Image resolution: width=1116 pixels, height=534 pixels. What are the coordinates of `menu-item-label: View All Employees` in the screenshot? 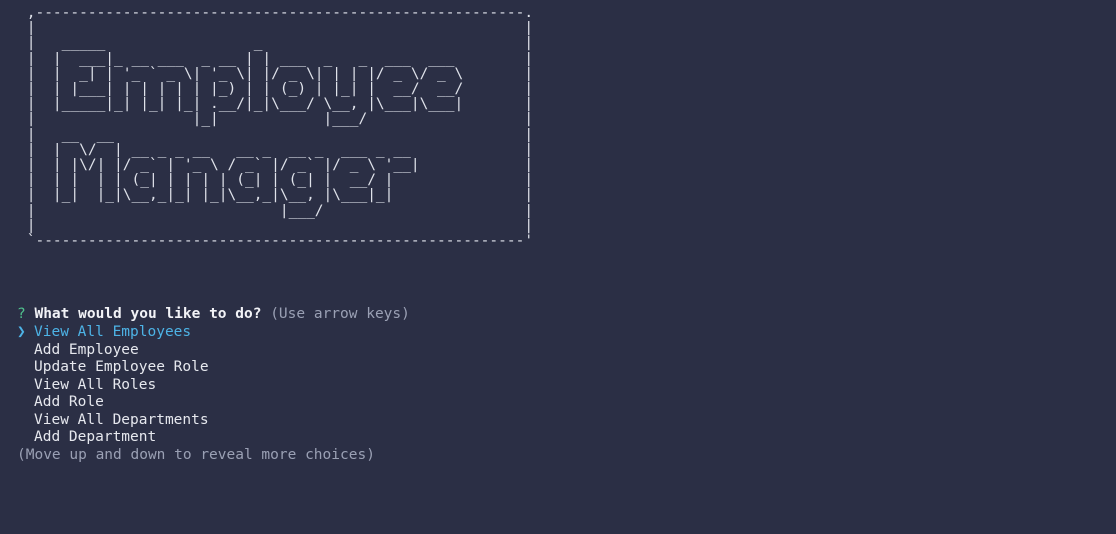 It's located at (113, 332).